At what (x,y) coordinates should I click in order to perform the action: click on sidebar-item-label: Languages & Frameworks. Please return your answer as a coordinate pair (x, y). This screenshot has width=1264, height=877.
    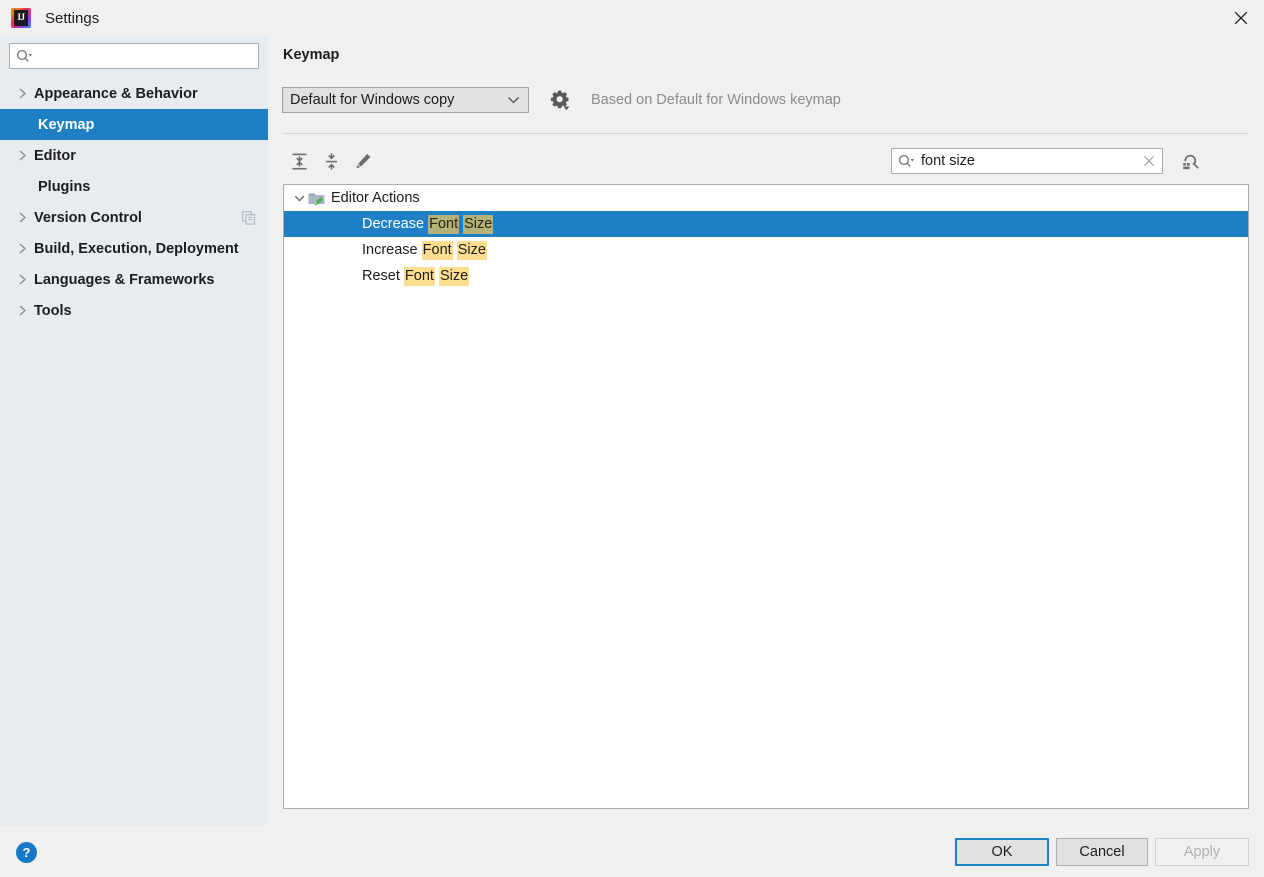
    Looking at the image, I should click on (124, 279).